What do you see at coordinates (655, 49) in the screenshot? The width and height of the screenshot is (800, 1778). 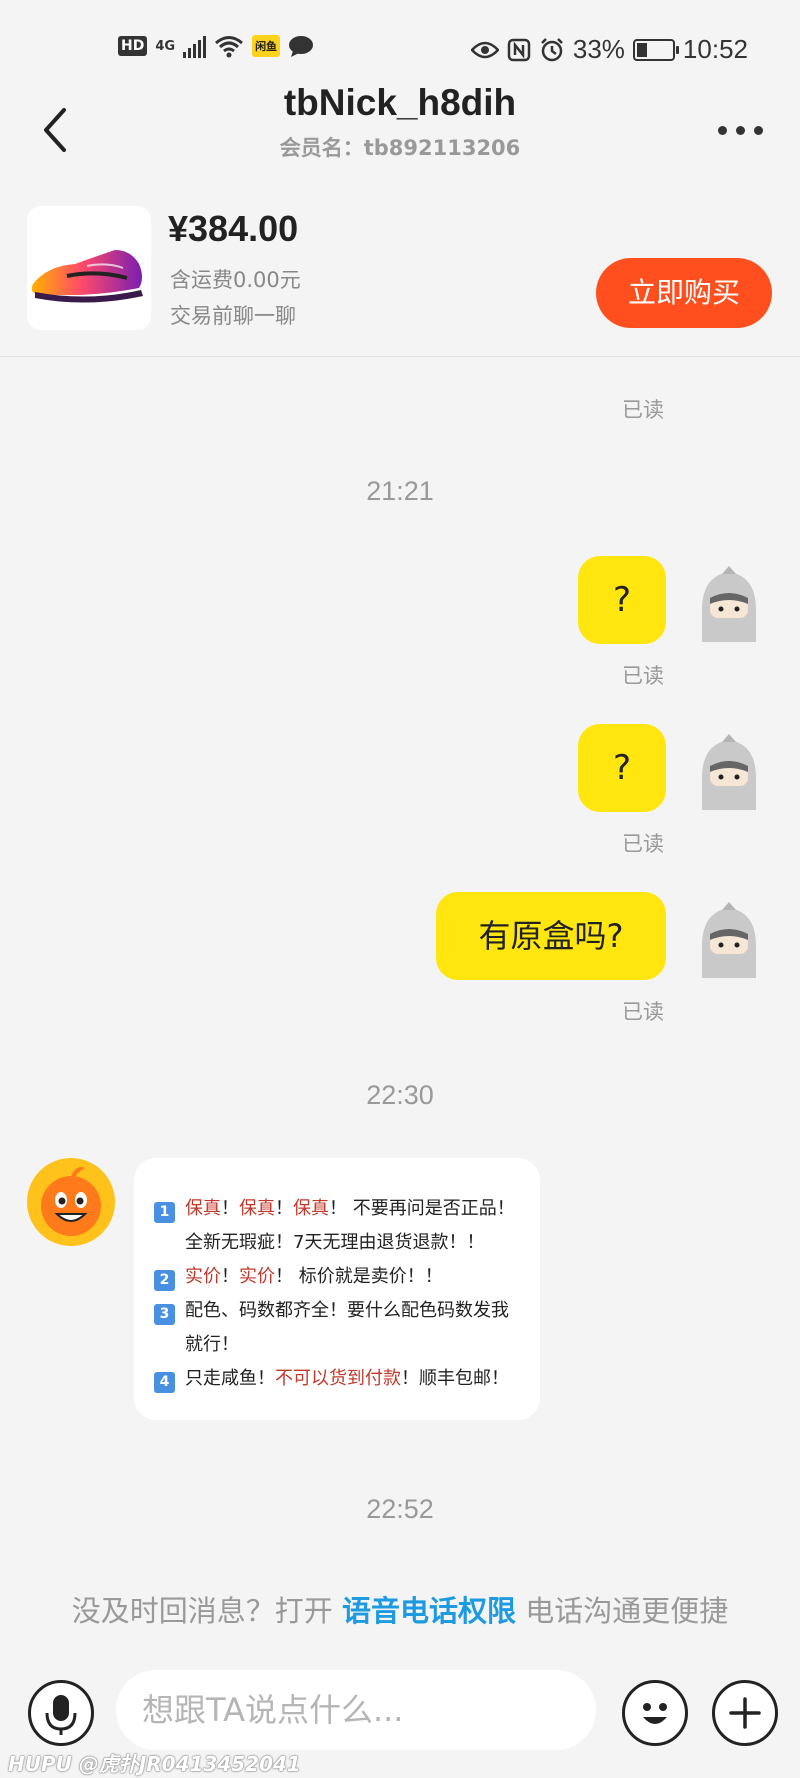 I see `battery-icon` at bounding box center [655, 49].